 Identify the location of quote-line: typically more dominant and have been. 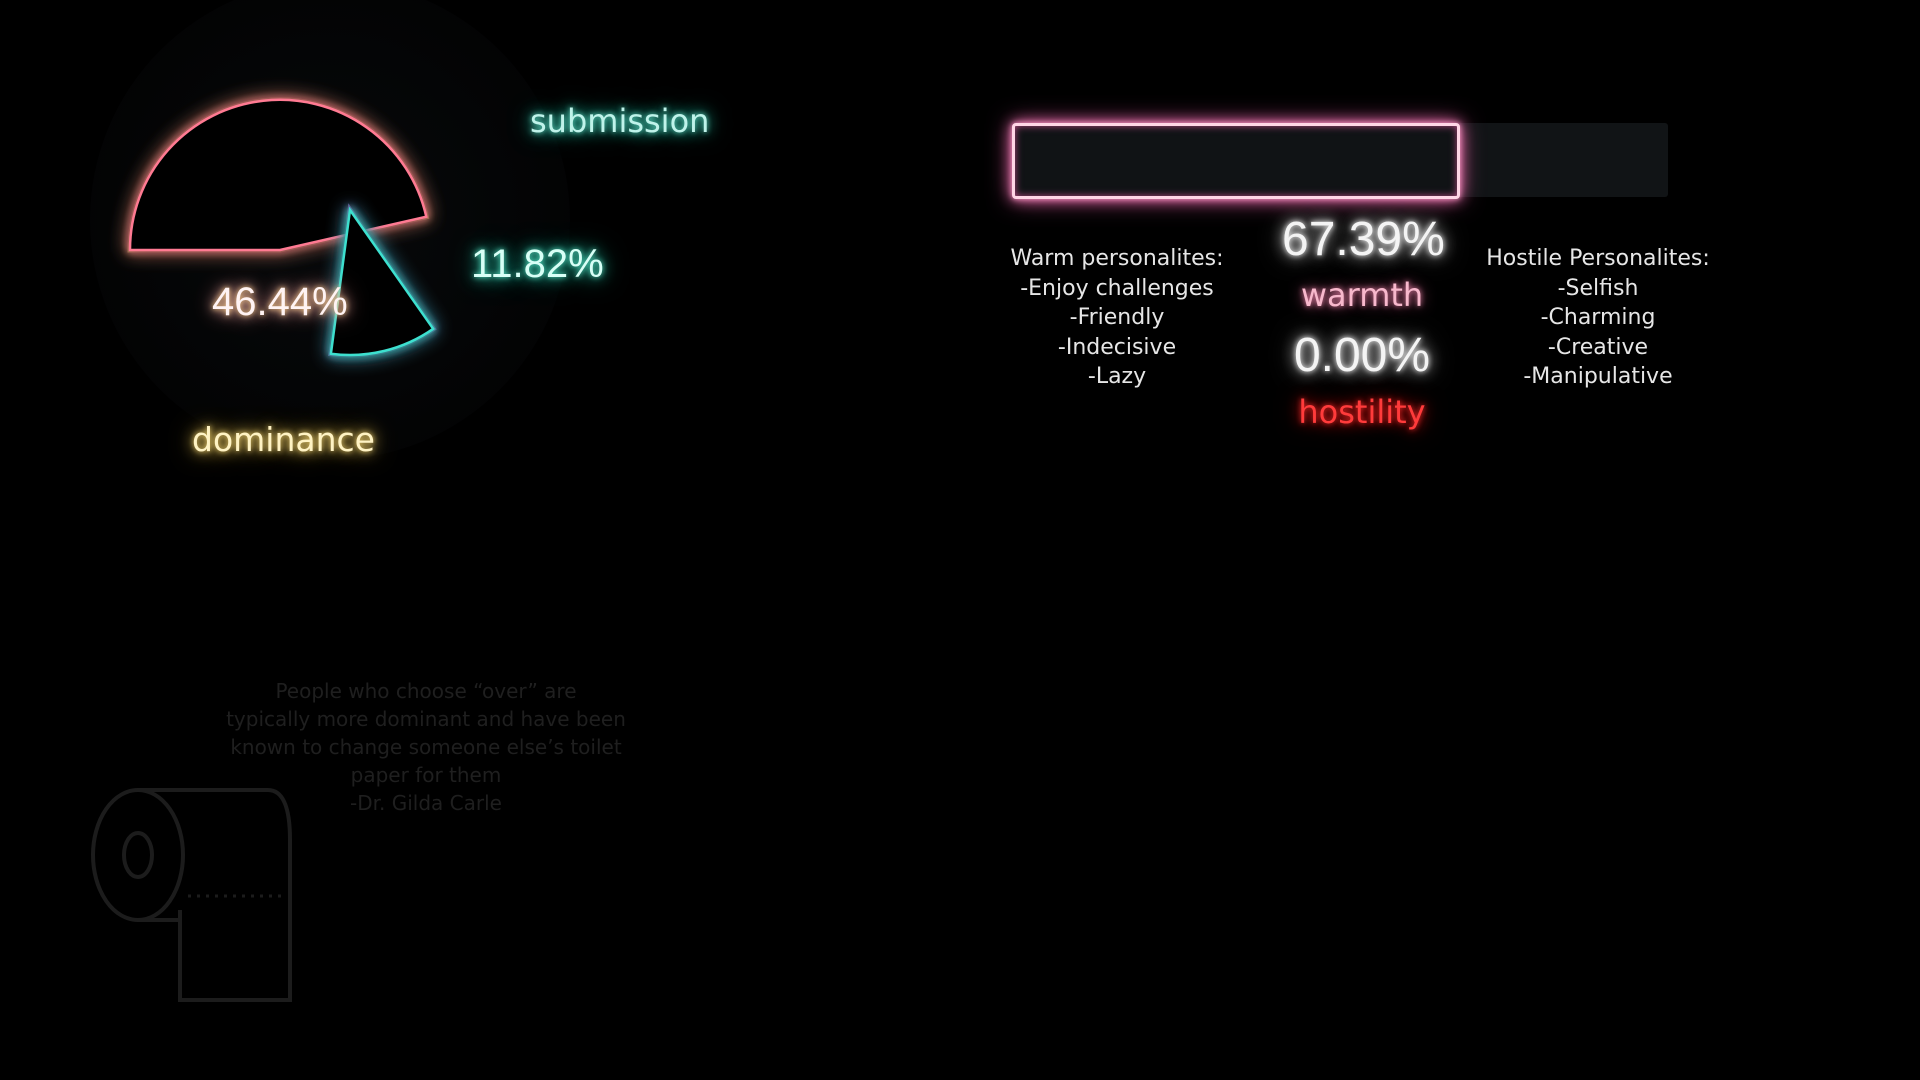
(426, 719).